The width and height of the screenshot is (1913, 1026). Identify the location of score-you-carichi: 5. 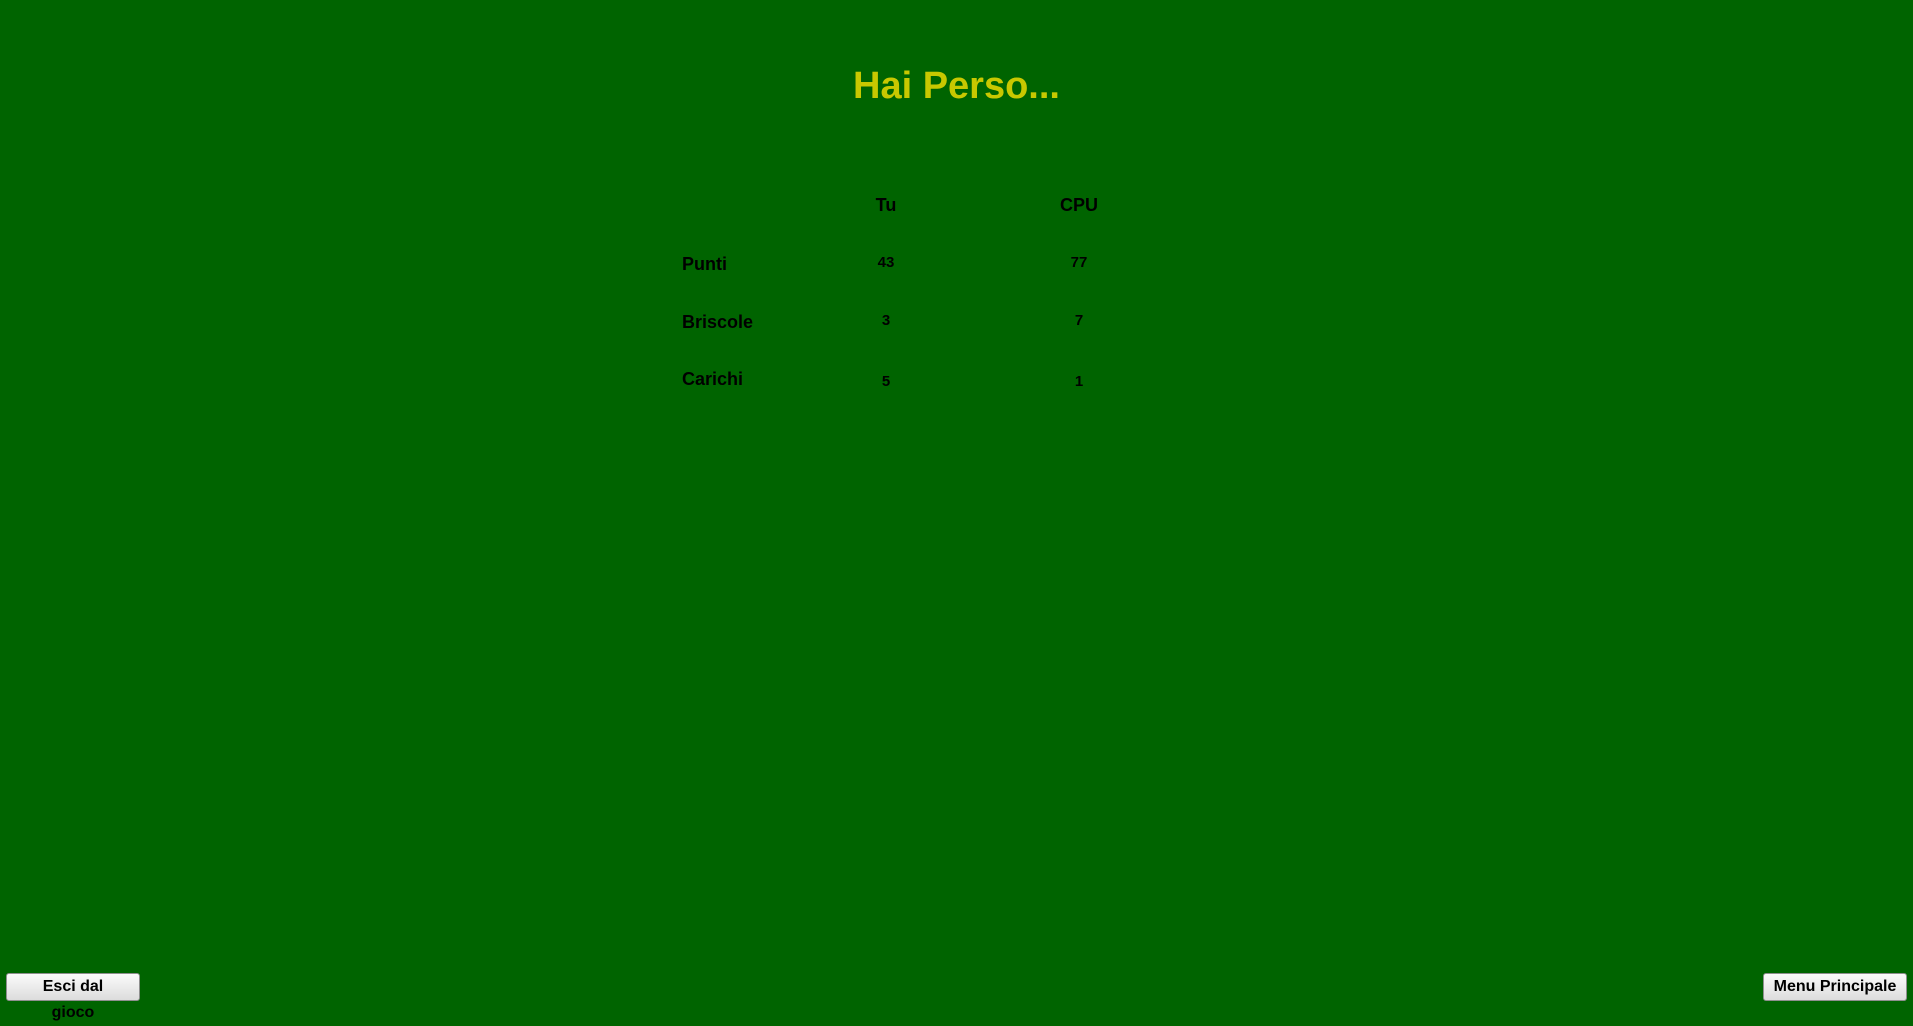
(886, 381).